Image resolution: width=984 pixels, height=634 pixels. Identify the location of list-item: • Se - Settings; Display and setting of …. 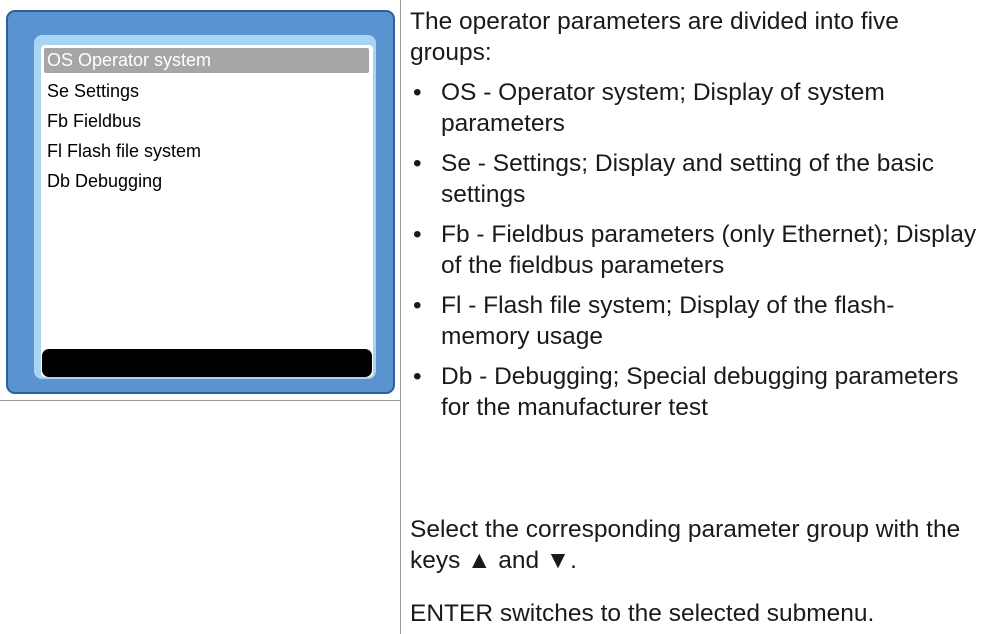
(695, 179).